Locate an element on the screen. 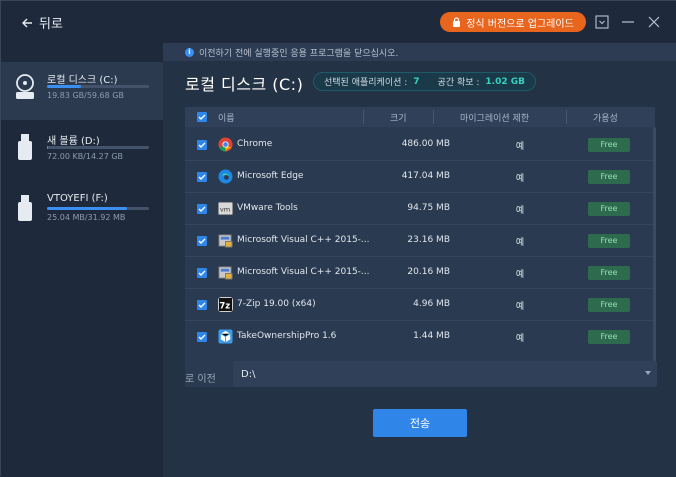  app-name: Chrome is located at coordinates (255, 144).